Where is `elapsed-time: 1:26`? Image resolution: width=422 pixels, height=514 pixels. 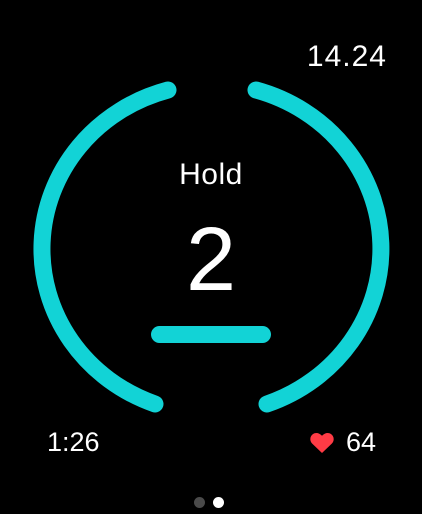 elapsed-time: 1:26 is located at coordinates (73, 442).